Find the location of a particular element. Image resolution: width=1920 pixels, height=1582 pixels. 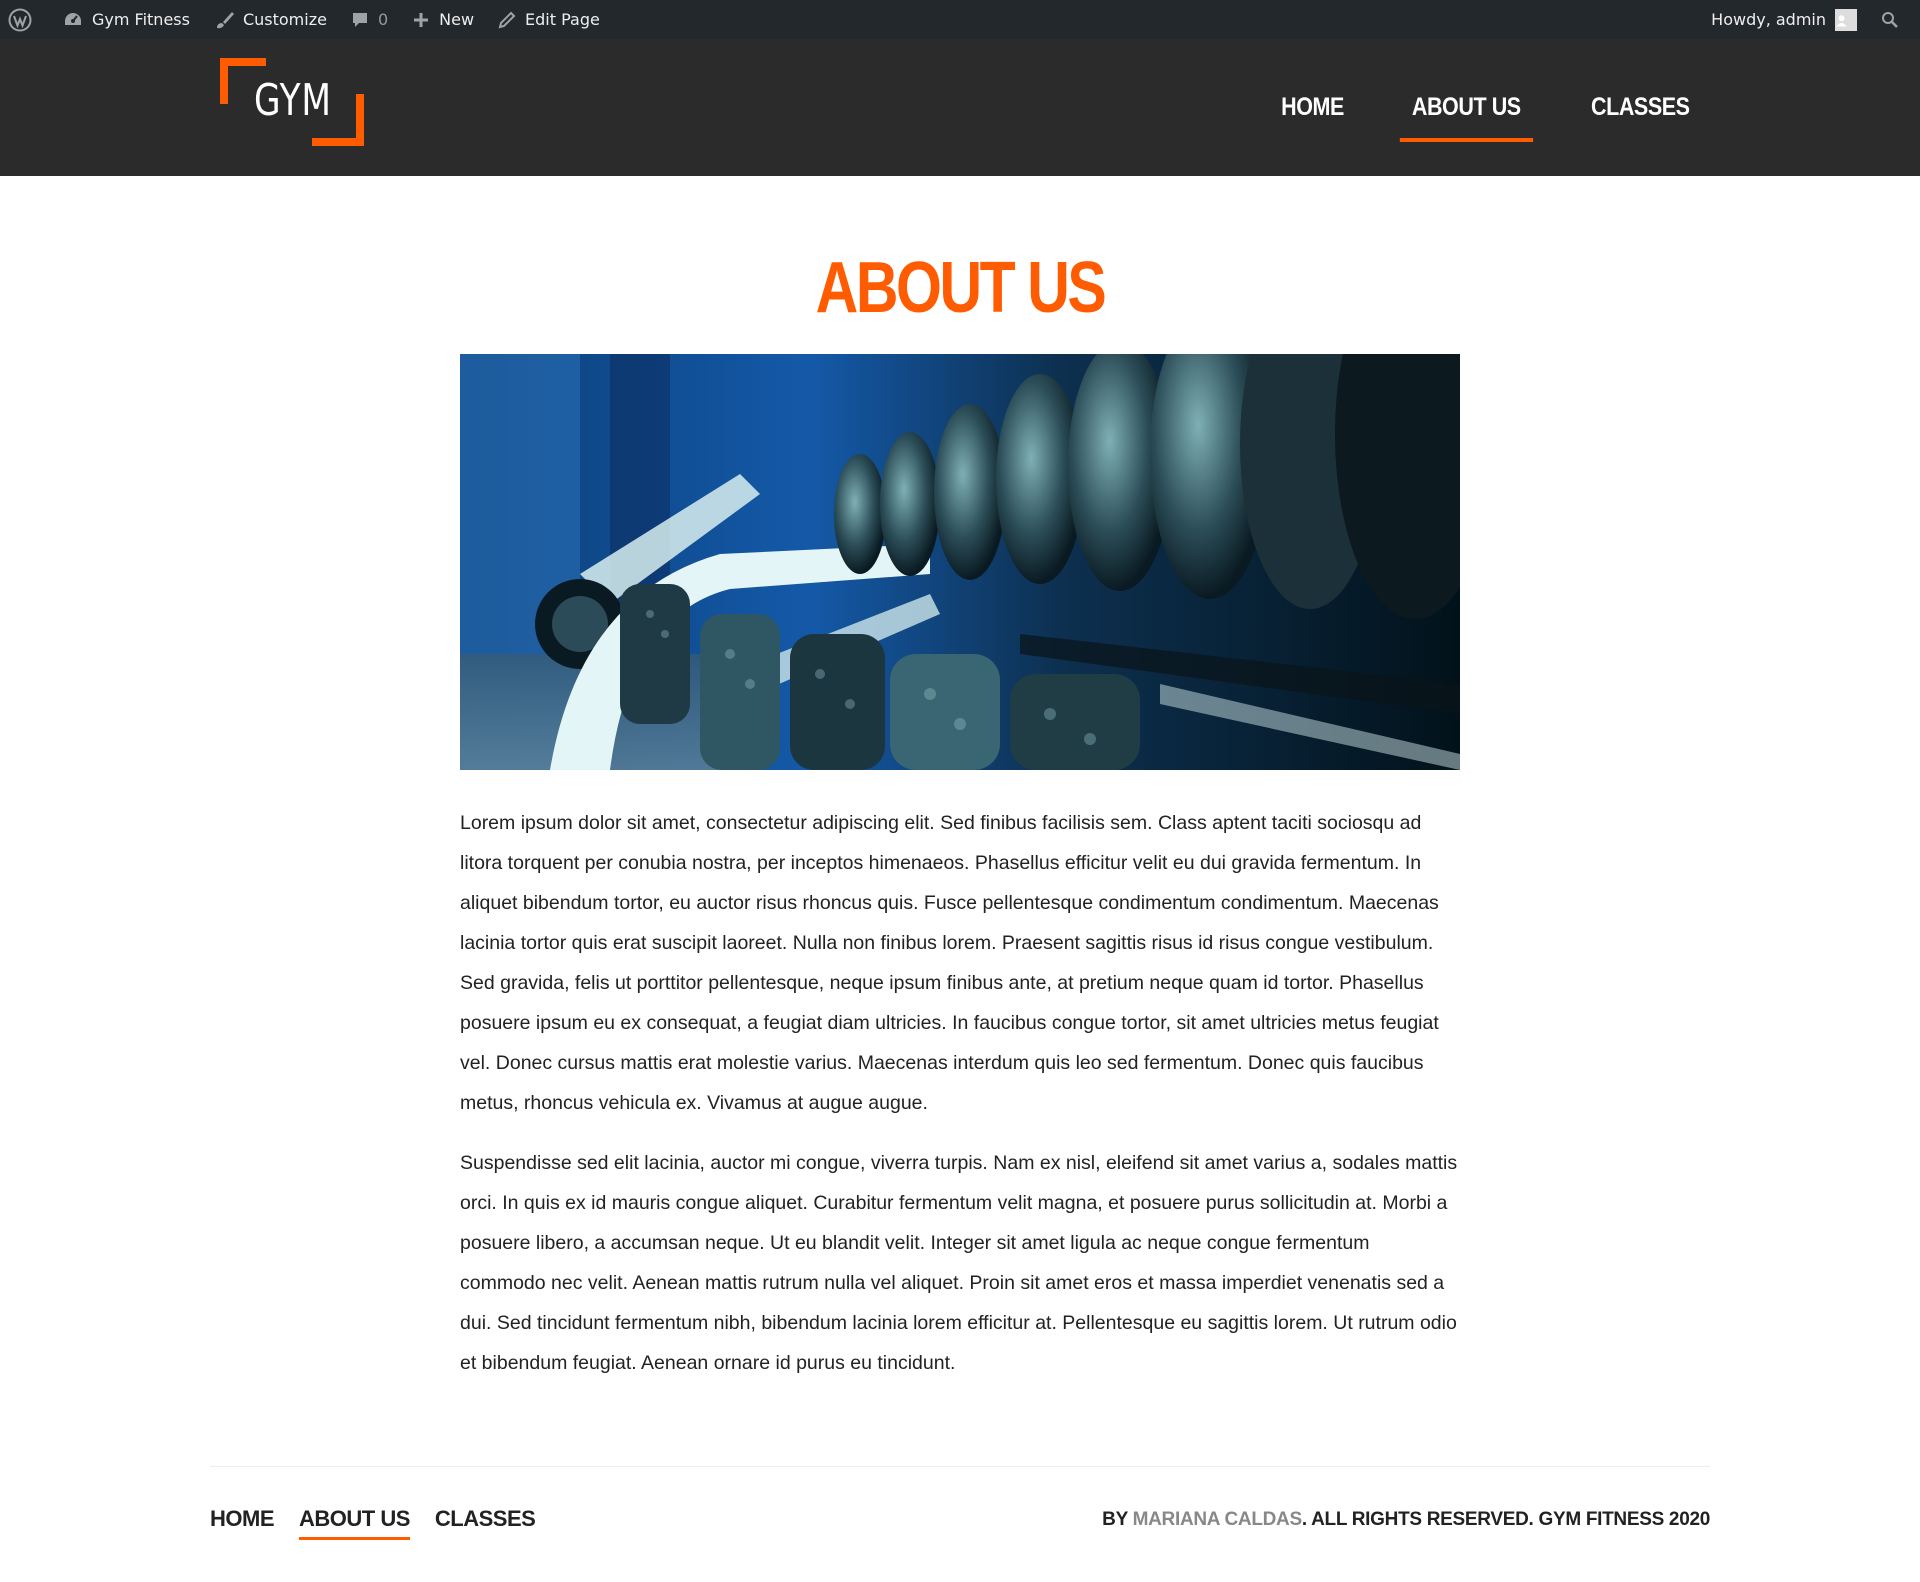

footer-nav-home: HOME is located at coordinates (242, 1519).